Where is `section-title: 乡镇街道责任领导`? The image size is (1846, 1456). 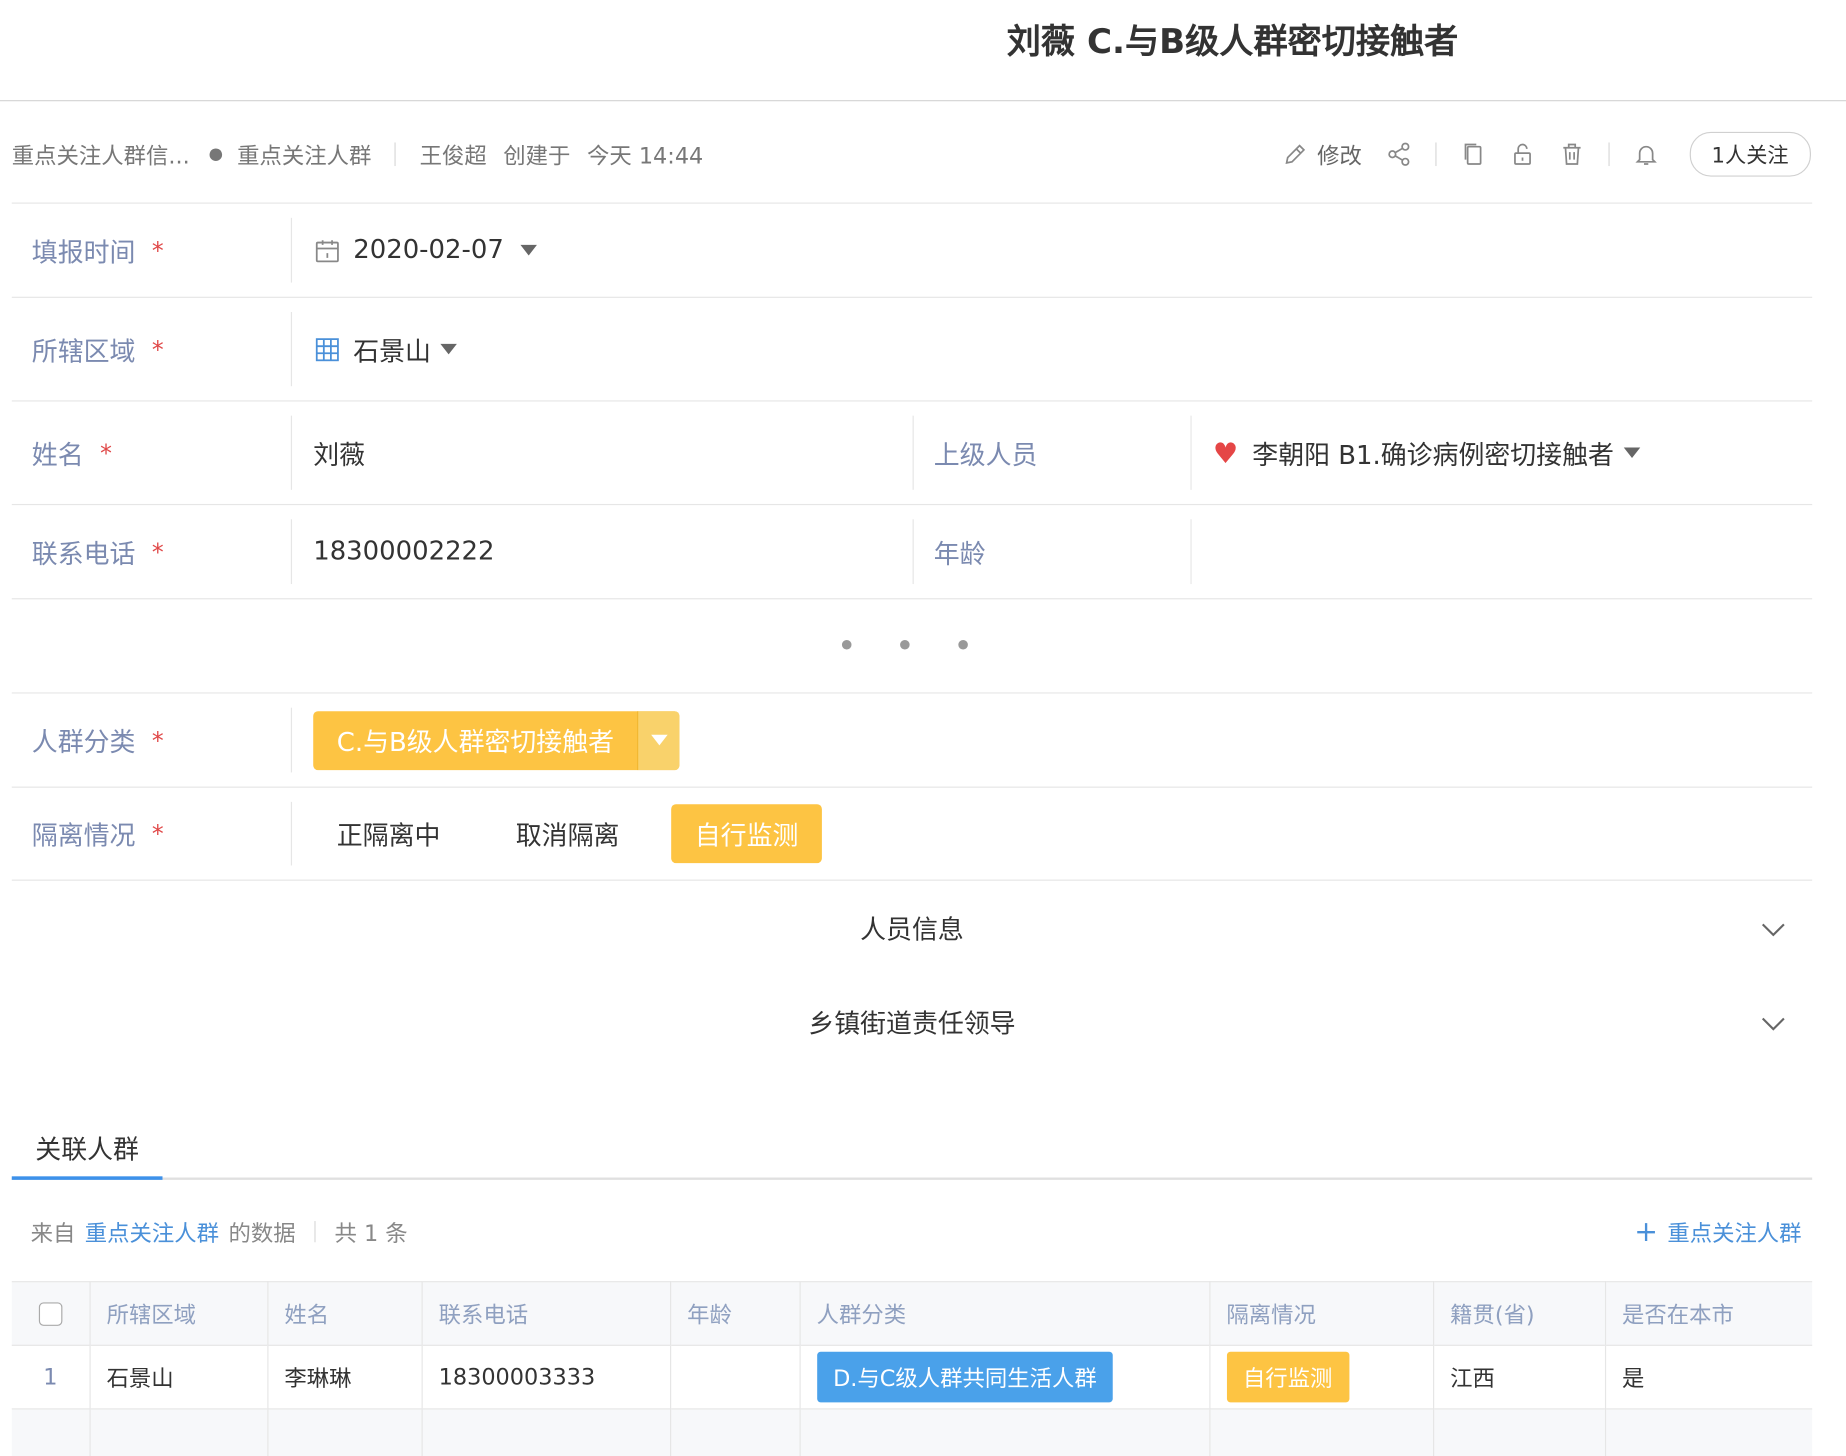
section-title: 乡镇街道责任领导 is located at coordinates (912, 1025).